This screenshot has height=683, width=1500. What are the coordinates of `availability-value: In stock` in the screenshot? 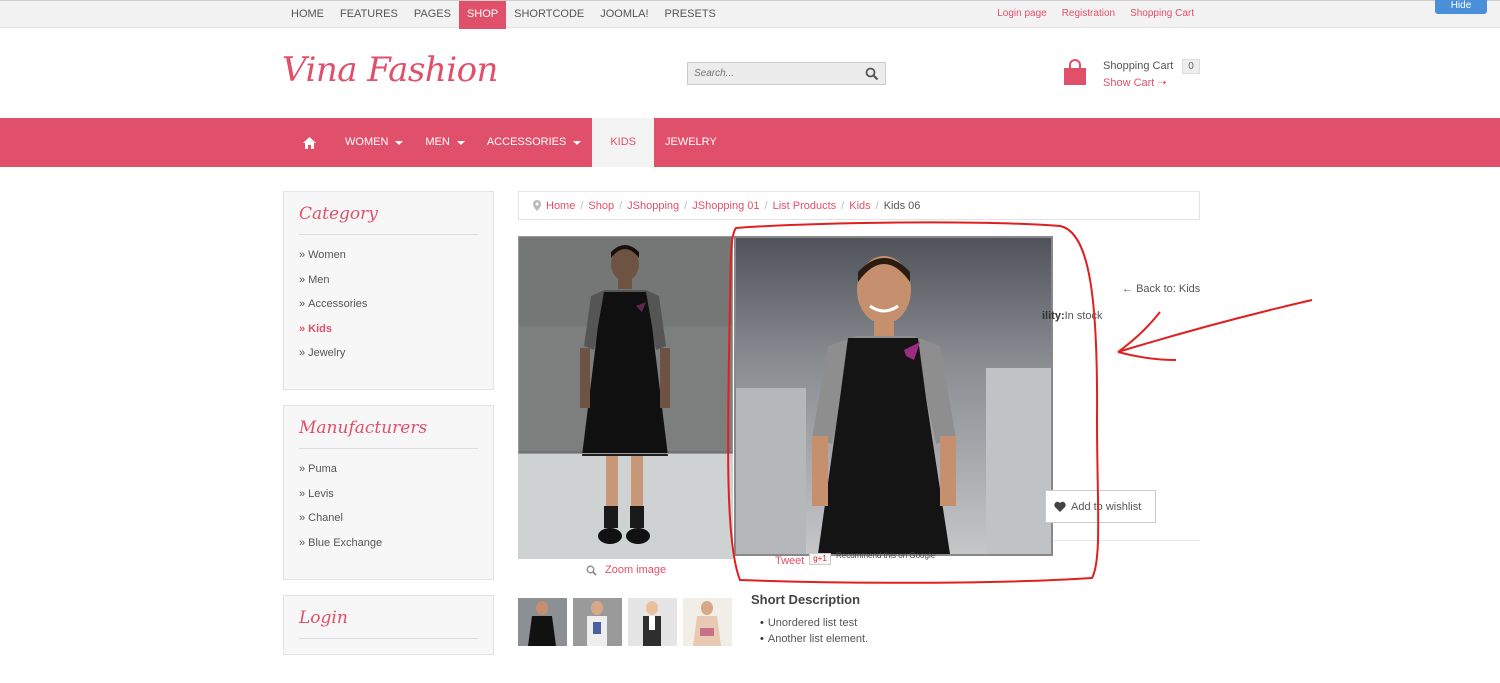 It's located at (1083, 316).